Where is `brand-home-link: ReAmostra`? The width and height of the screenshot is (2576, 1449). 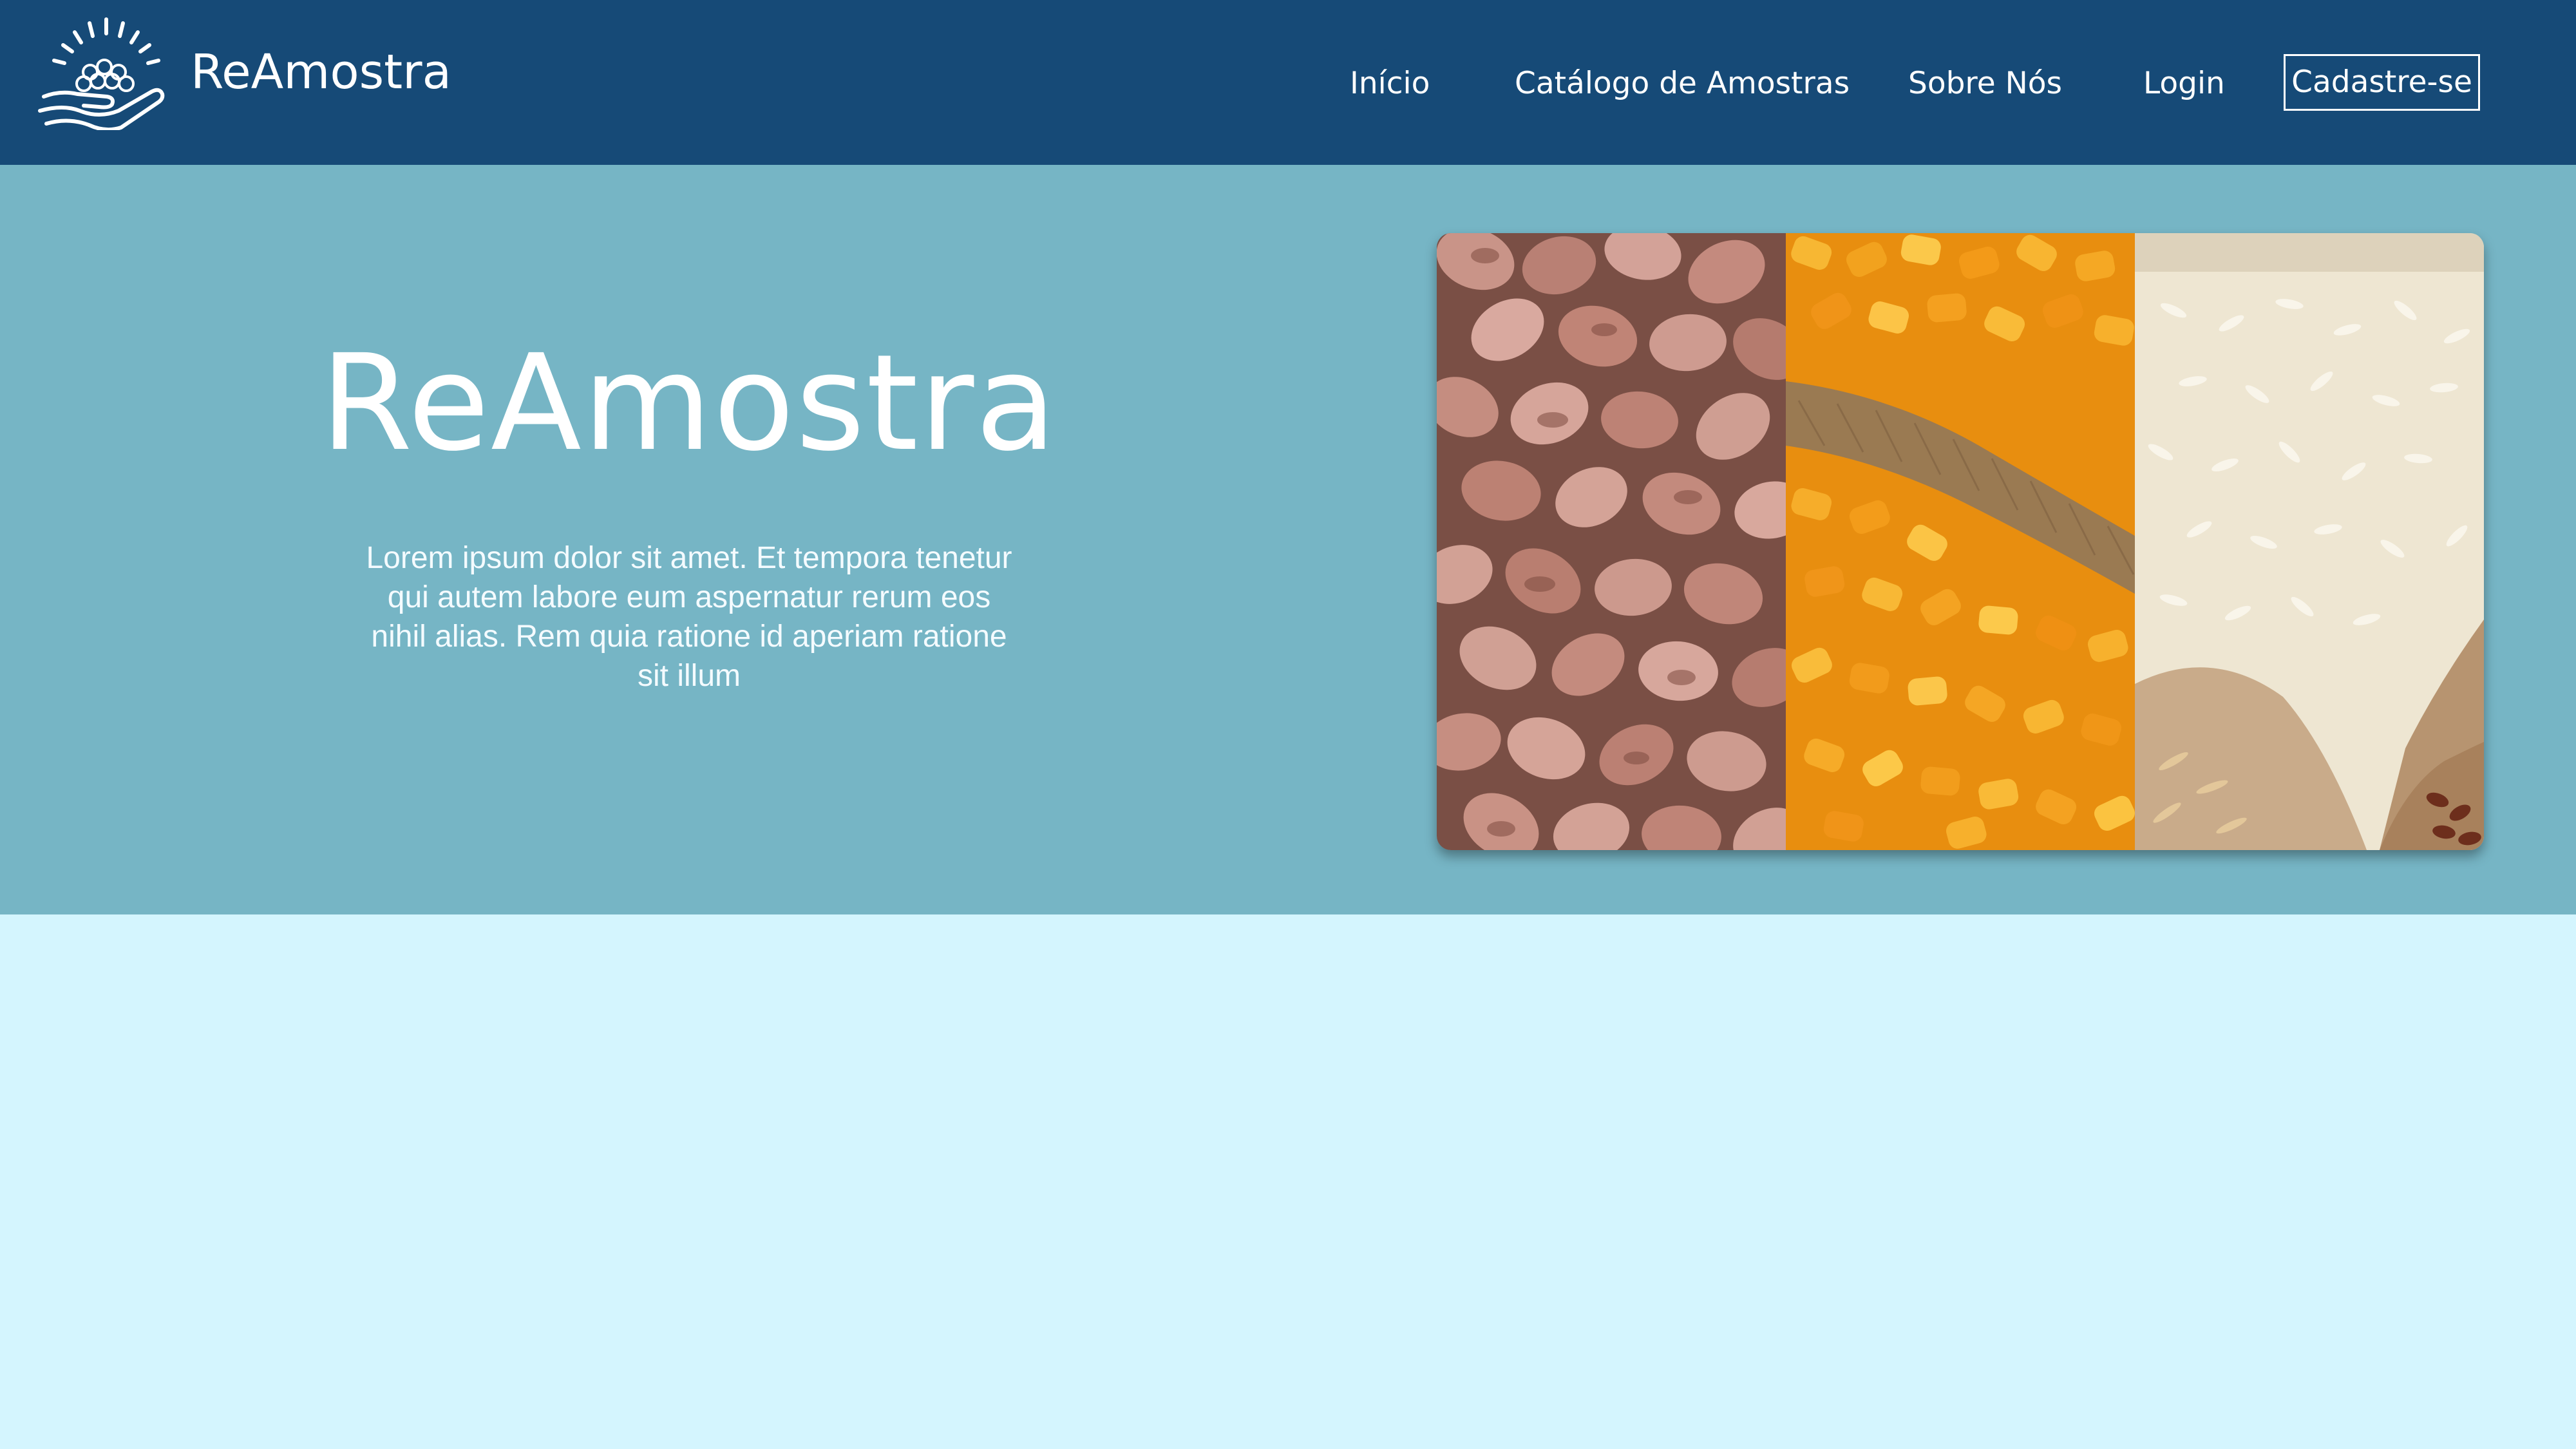 brand-home-link: ReAmostra is located at coordinates (243, 72).